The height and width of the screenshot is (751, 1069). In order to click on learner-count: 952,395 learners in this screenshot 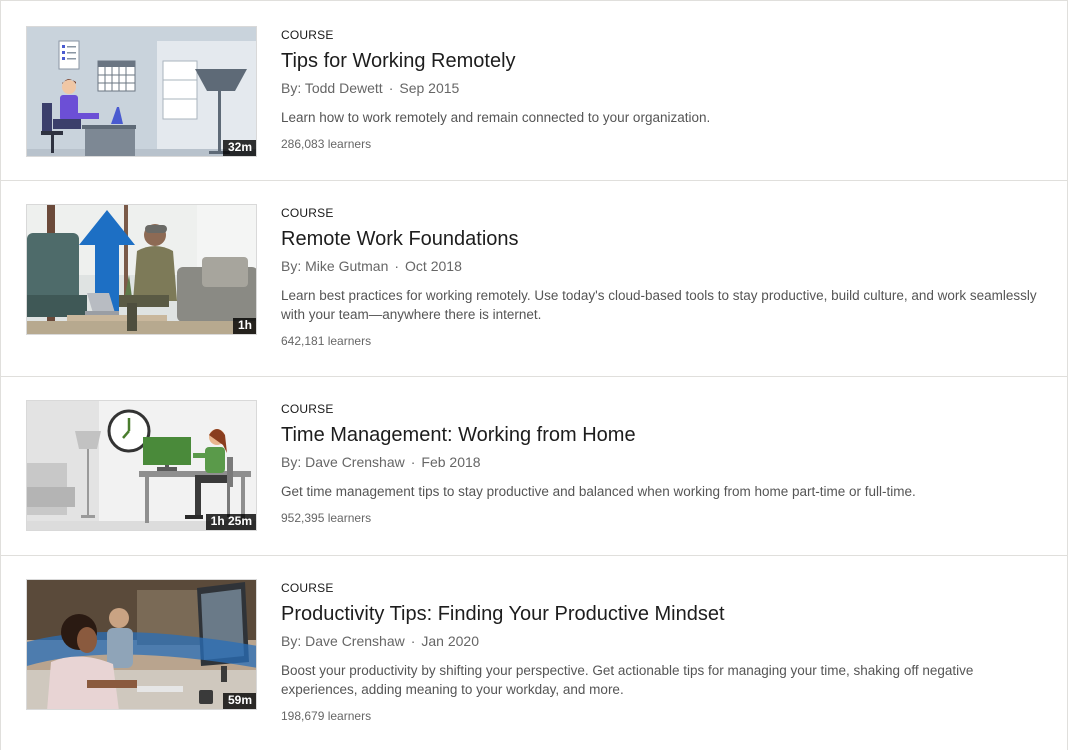, I will do `click(326, 518)`.